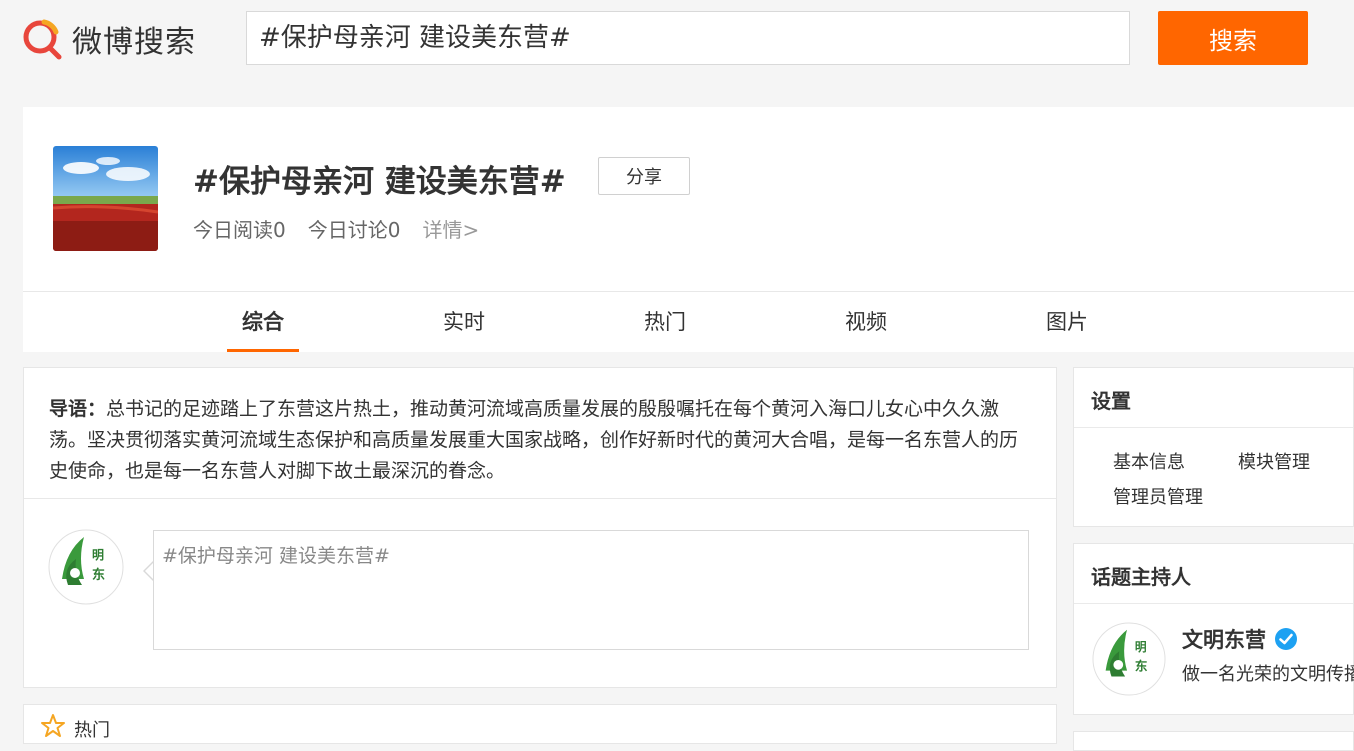 Image resolution: width=1354 pixels, height=751 pixels. I want to click on logo-text: 微博搜索, so click(134, 42).